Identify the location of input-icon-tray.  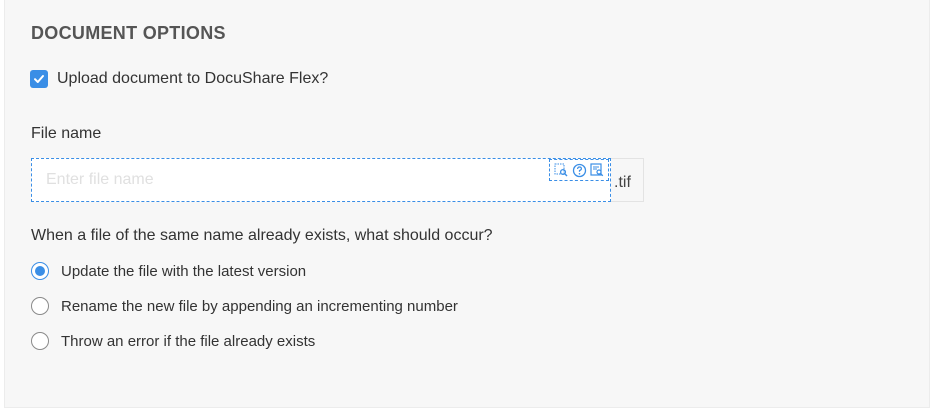
(579, 170).